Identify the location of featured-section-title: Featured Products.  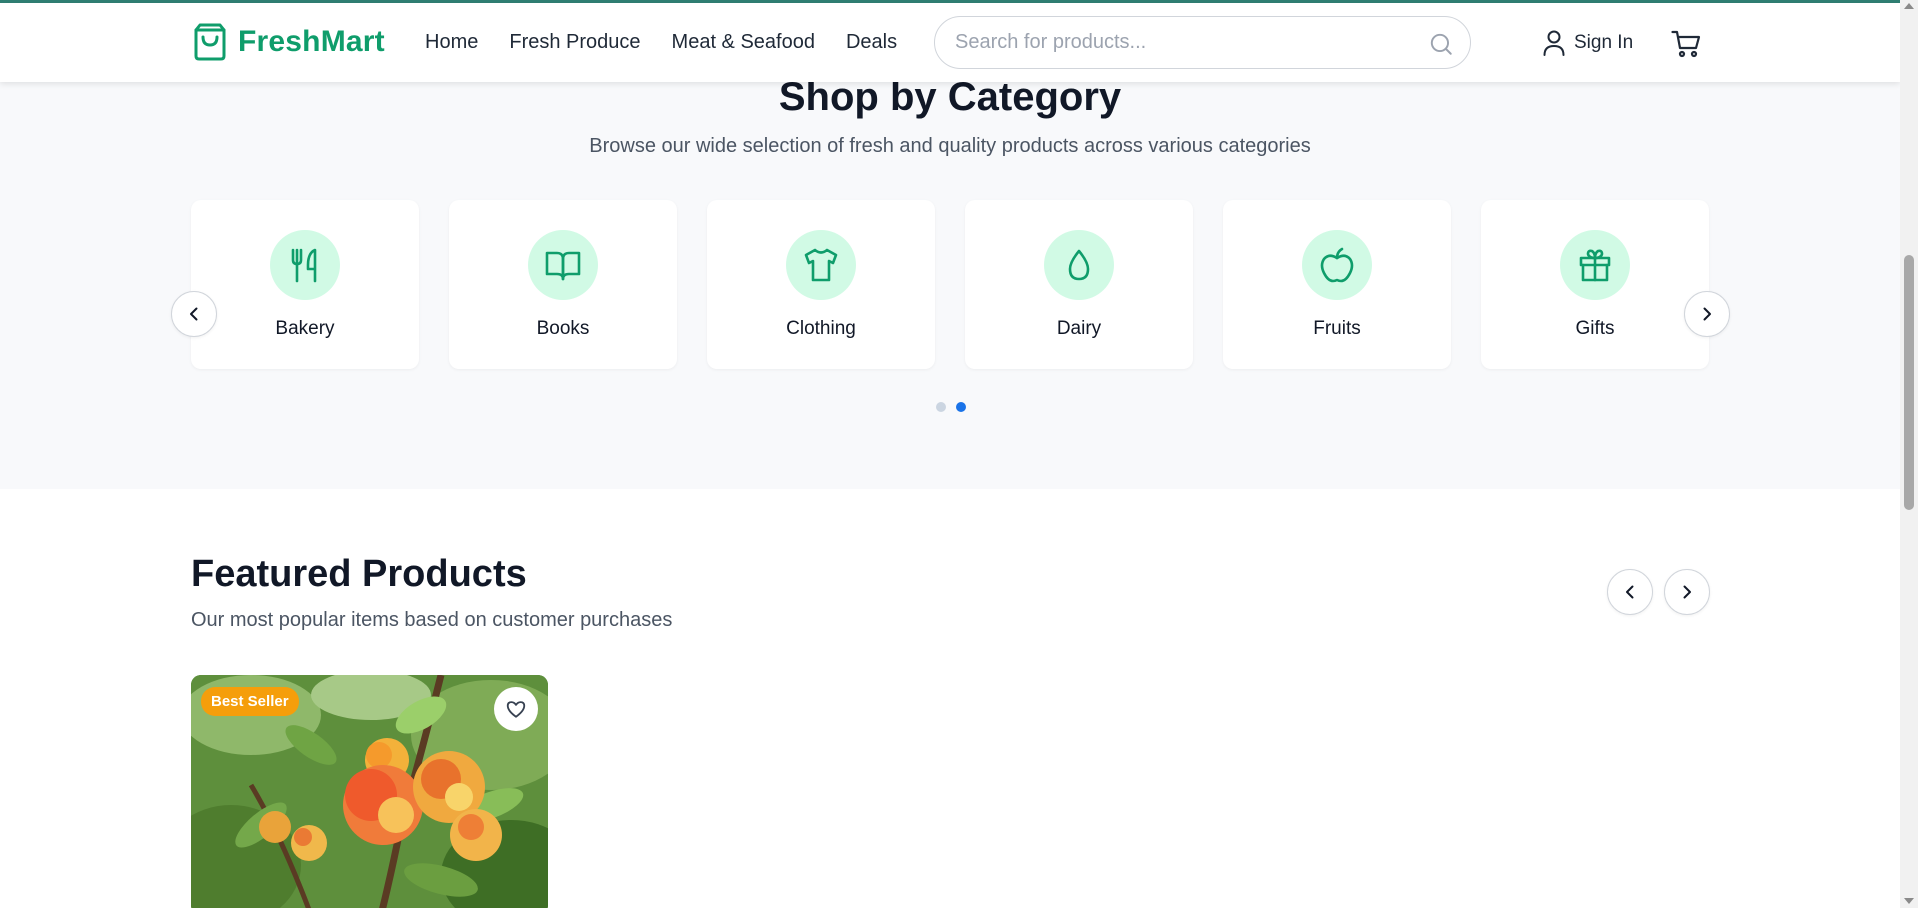
(359, 574).